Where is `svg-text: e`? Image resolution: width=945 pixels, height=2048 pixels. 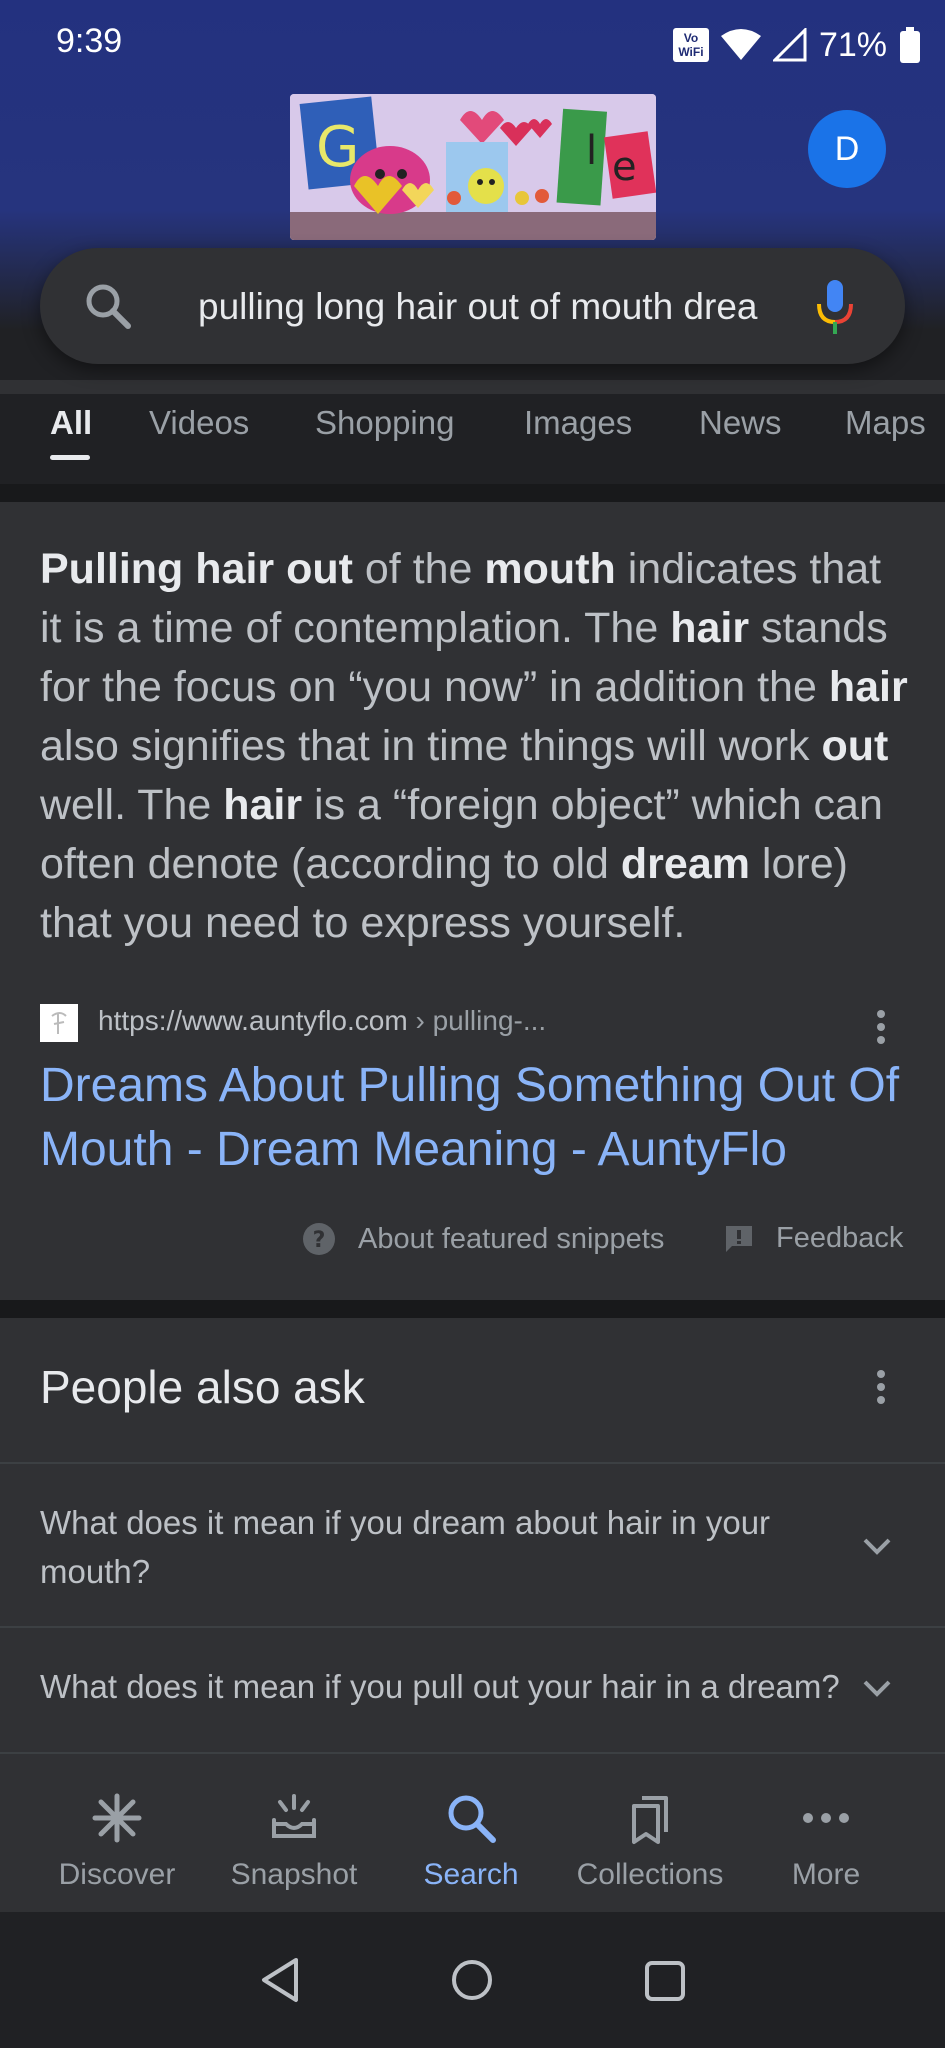 svg-text: e is located at coordinates (624, 167).